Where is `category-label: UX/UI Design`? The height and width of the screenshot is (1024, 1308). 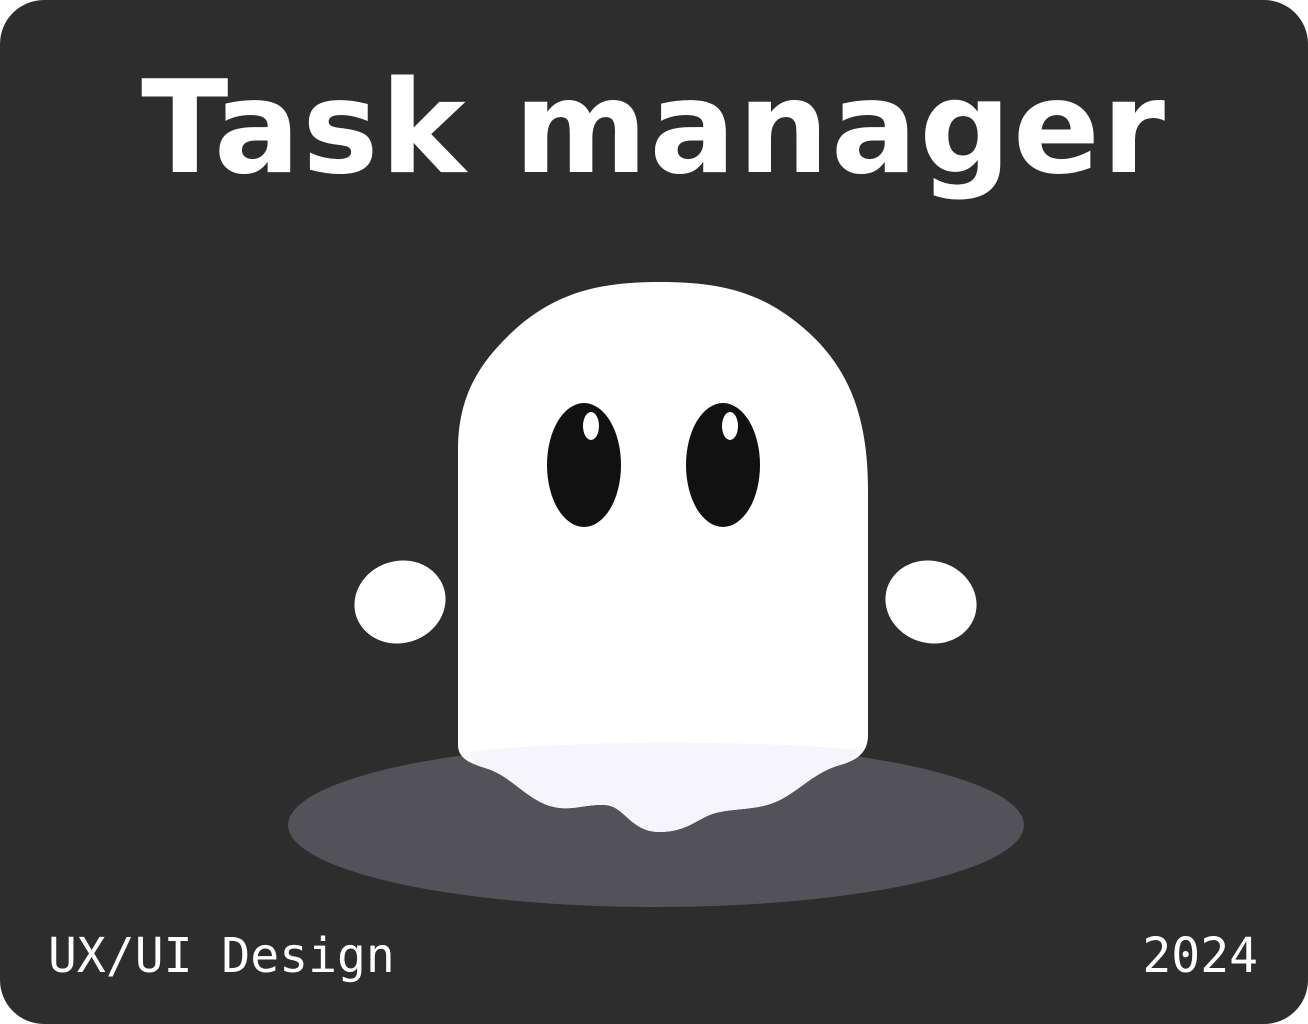
category-label: UX/UI Design is located at coordinates (221, 956).